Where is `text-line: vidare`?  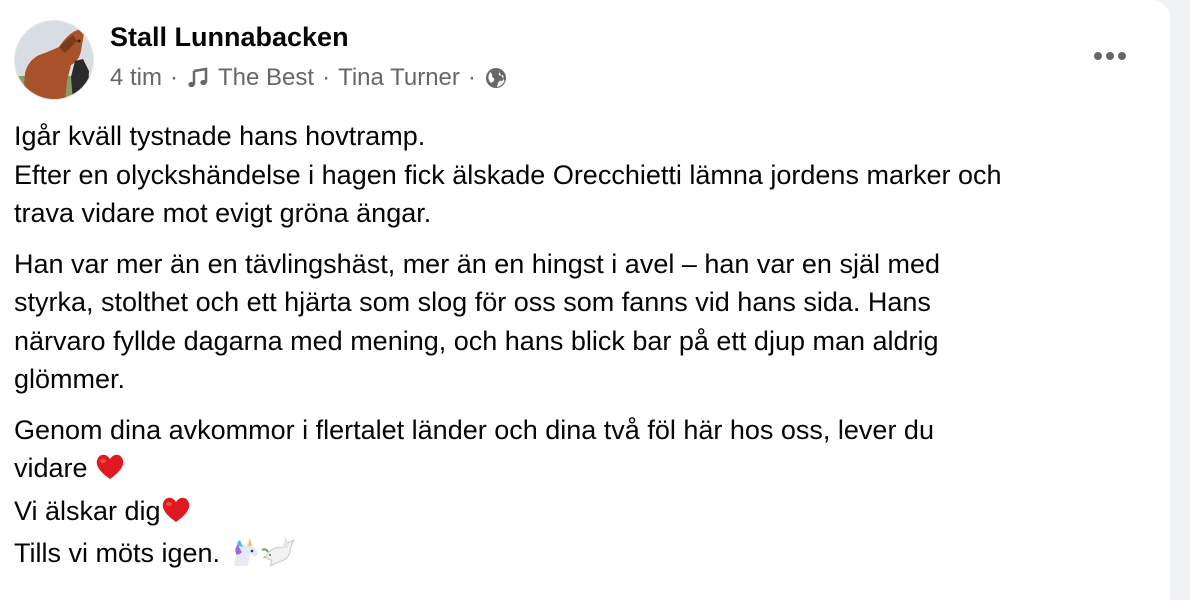 text-line: vidare is located at coordinates (589, 470).